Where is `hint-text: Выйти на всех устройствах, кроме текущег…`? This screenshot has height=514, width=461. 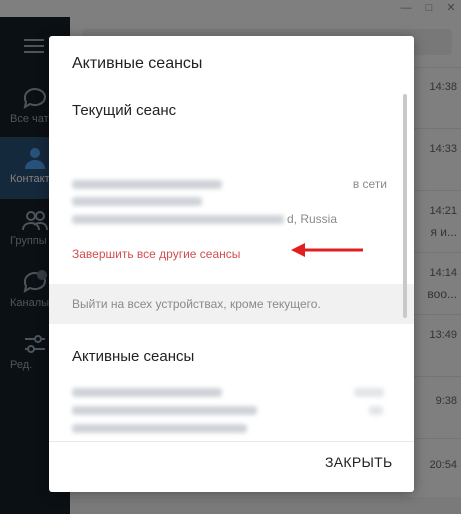
hint-text: Выйти на всех устройствах, кроме текущег… is located at coordinates (196, 304).